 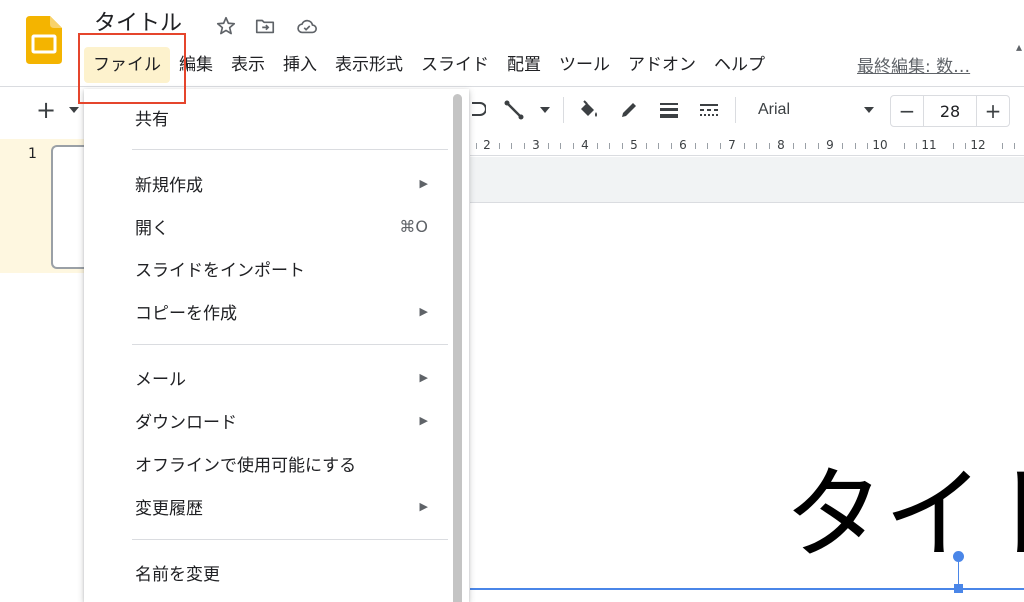 What do you see at coordinates (265, 26) in the screenshot?
I see `move-to-folder-icon` at bounding box center [265, 26].